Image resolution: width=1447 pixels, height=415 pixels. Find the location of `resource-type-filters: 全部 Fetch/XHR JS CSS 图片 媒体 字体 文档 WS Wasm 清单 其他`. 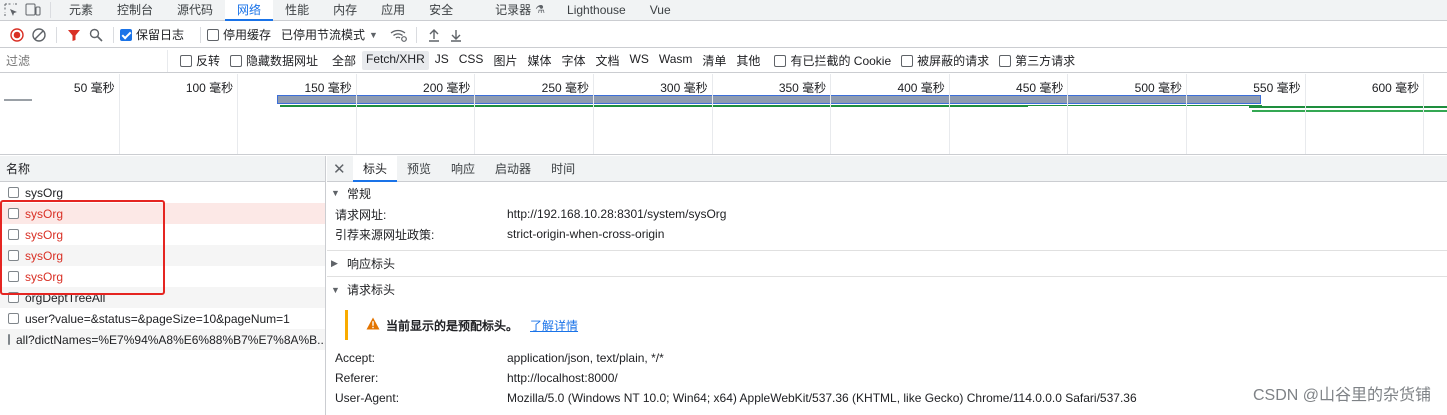

resource-type-filters: 全部 Fetch/XHR JS CSS 图片 媒体 字体 文档 WS Wasm 清单 其他 is located at coordinates (547, 60).